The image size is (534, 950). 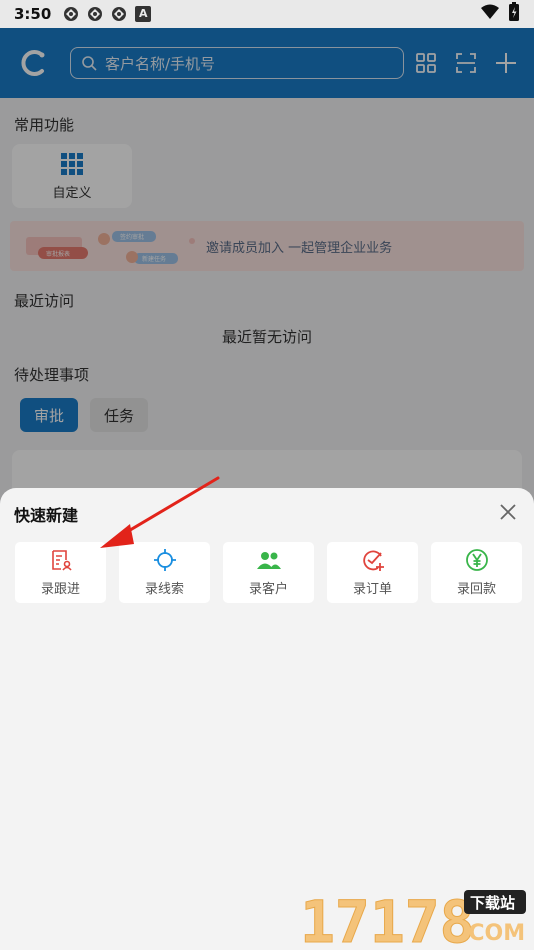 I want to click on record-order-button: 录订单, so click(x=372, y=572).